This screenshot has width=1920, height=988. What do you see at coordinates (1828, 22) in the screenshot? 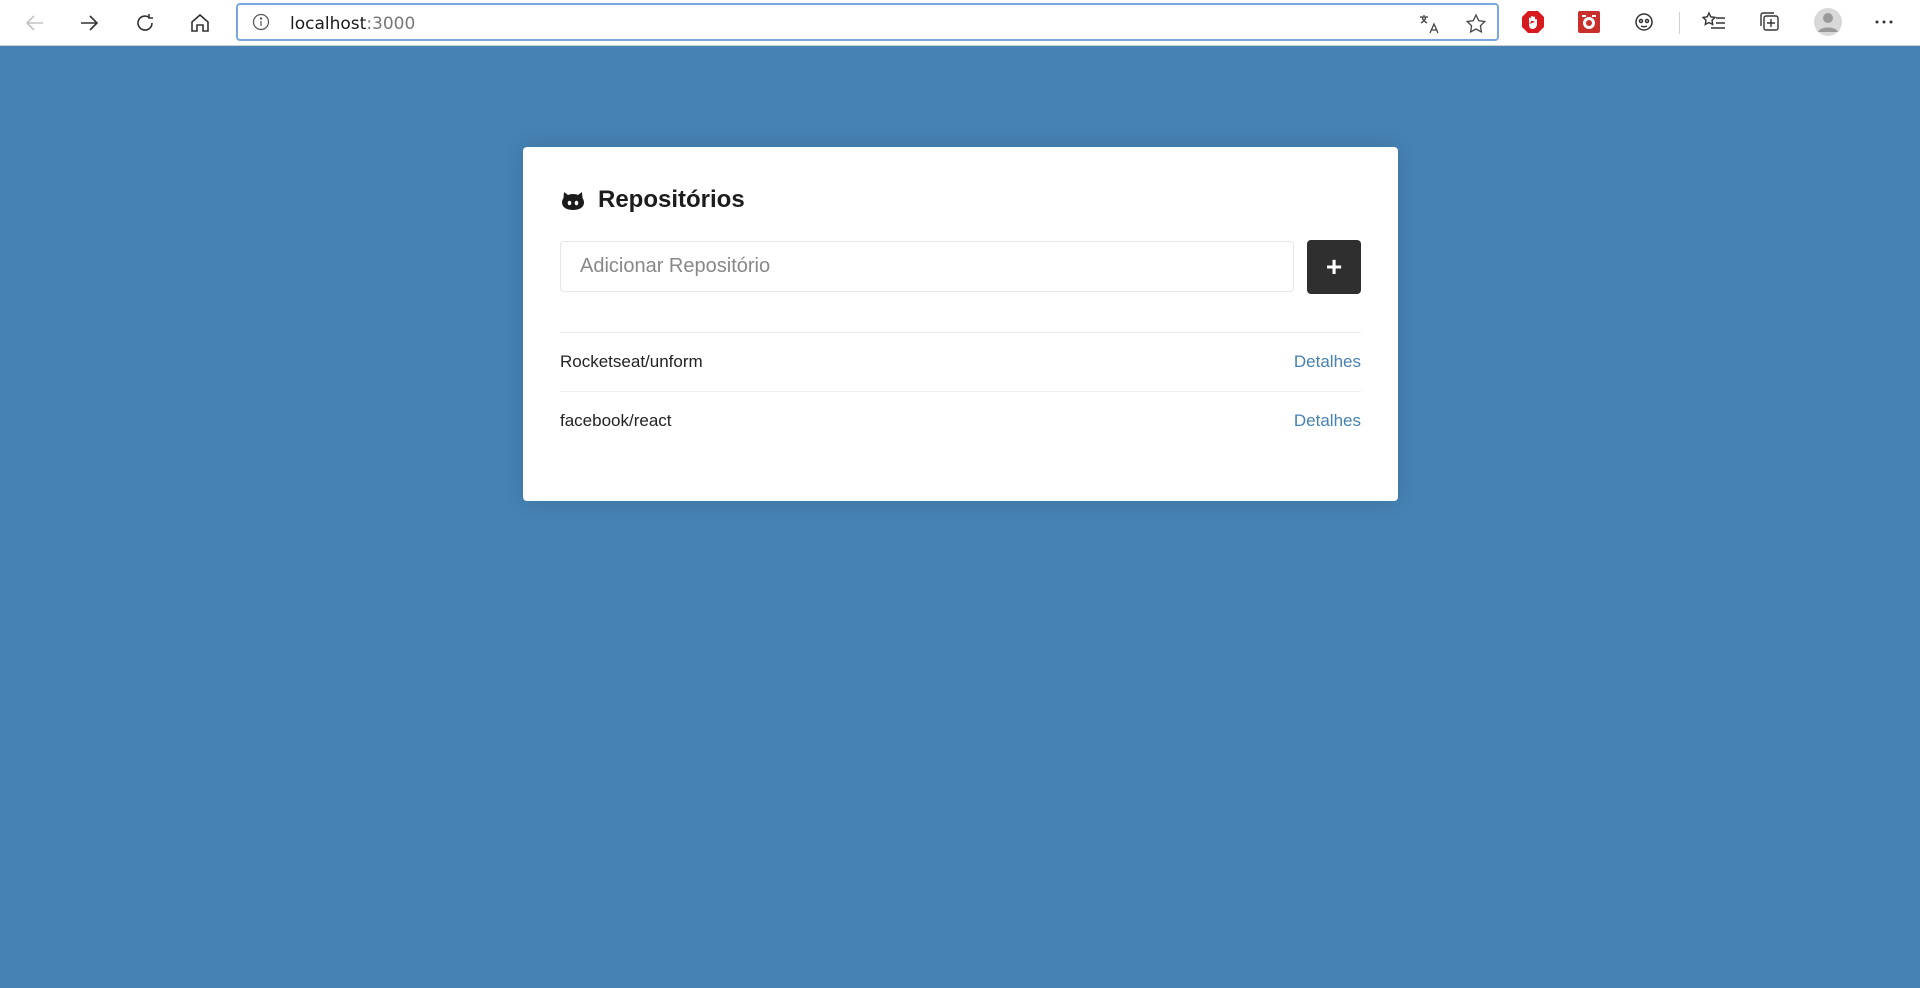
I see `profile-avatar-icon` at bounding box center [1828, 22].